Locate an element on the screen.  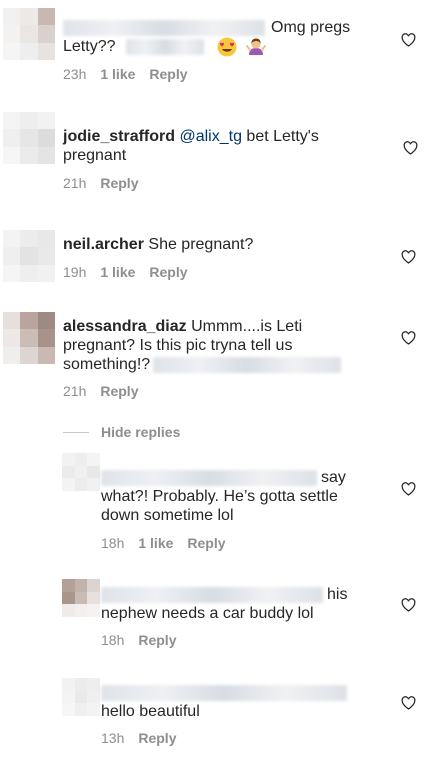
reply-text-line-2: nephew needs a car buddy lol is located at coordinates (207, 613).